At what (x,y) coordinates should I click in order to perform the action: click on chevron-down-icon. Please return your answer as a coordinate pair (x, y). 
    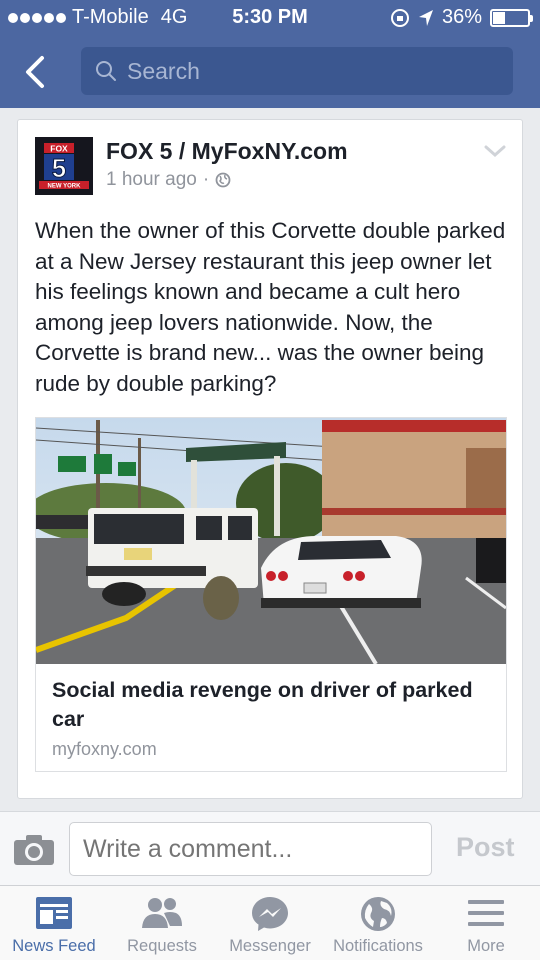
    Looking at the image, I should click on (495, 151).